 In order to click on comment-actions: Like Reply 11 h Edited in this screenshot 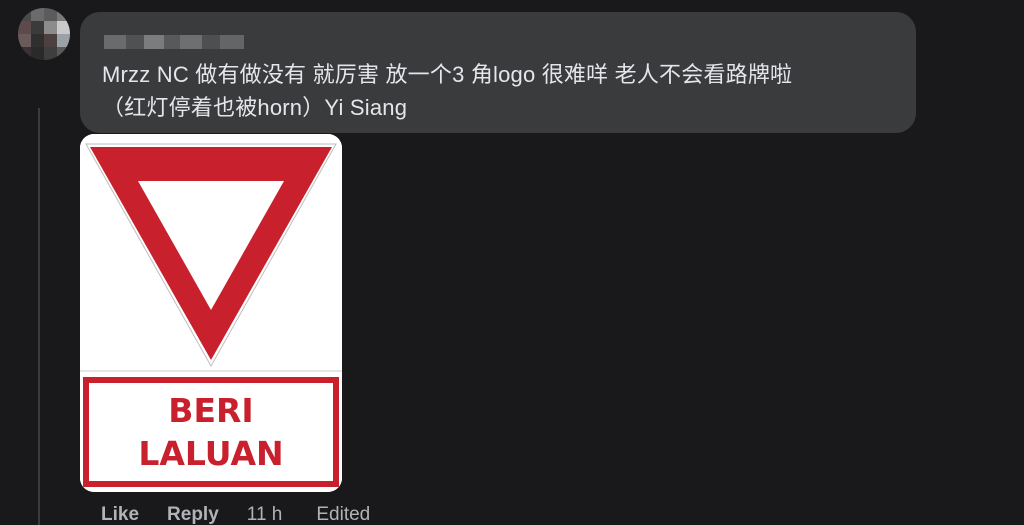, I will do `click(235, 514)`.